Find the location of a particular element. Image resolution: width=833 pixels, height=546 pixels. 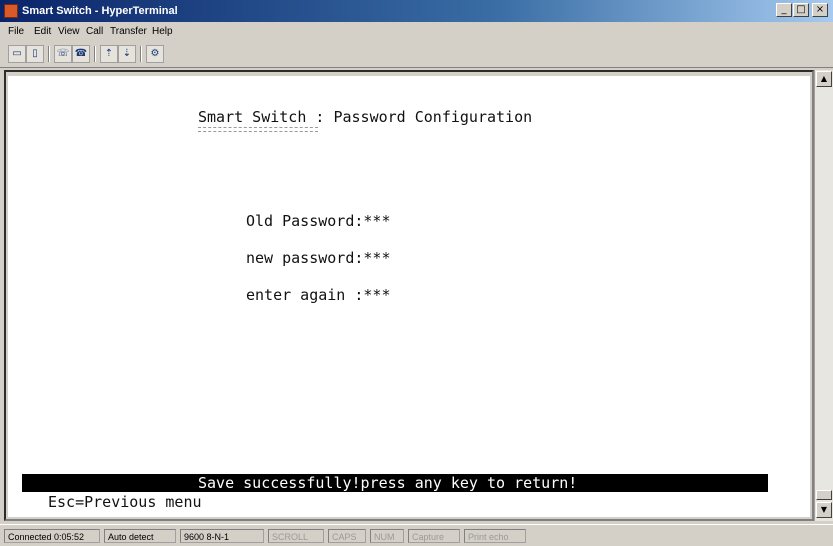

maximize-button: □ is located at coordinates (801, 10).